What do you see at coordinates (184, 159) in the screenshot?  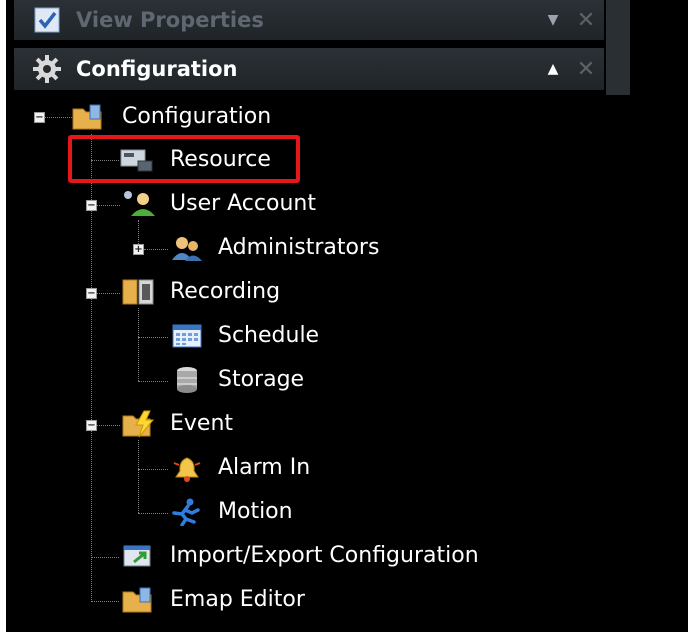 I see `selection-highlight` at bounding box center [184, 159].